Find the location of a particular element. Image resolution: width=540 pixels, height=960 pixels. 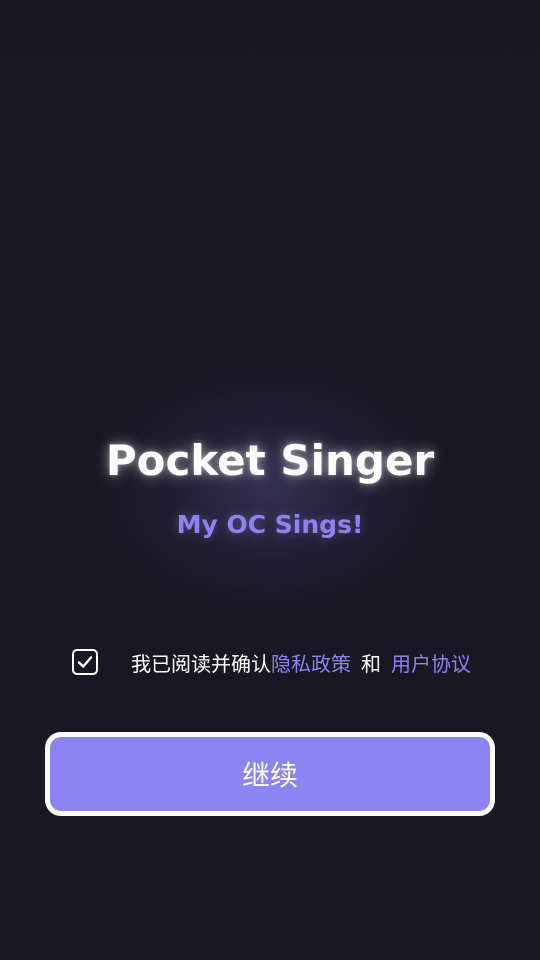

agreement-row: 我已阅读并确认隐私政策和用户协议 is located at coordinates (271, 662).